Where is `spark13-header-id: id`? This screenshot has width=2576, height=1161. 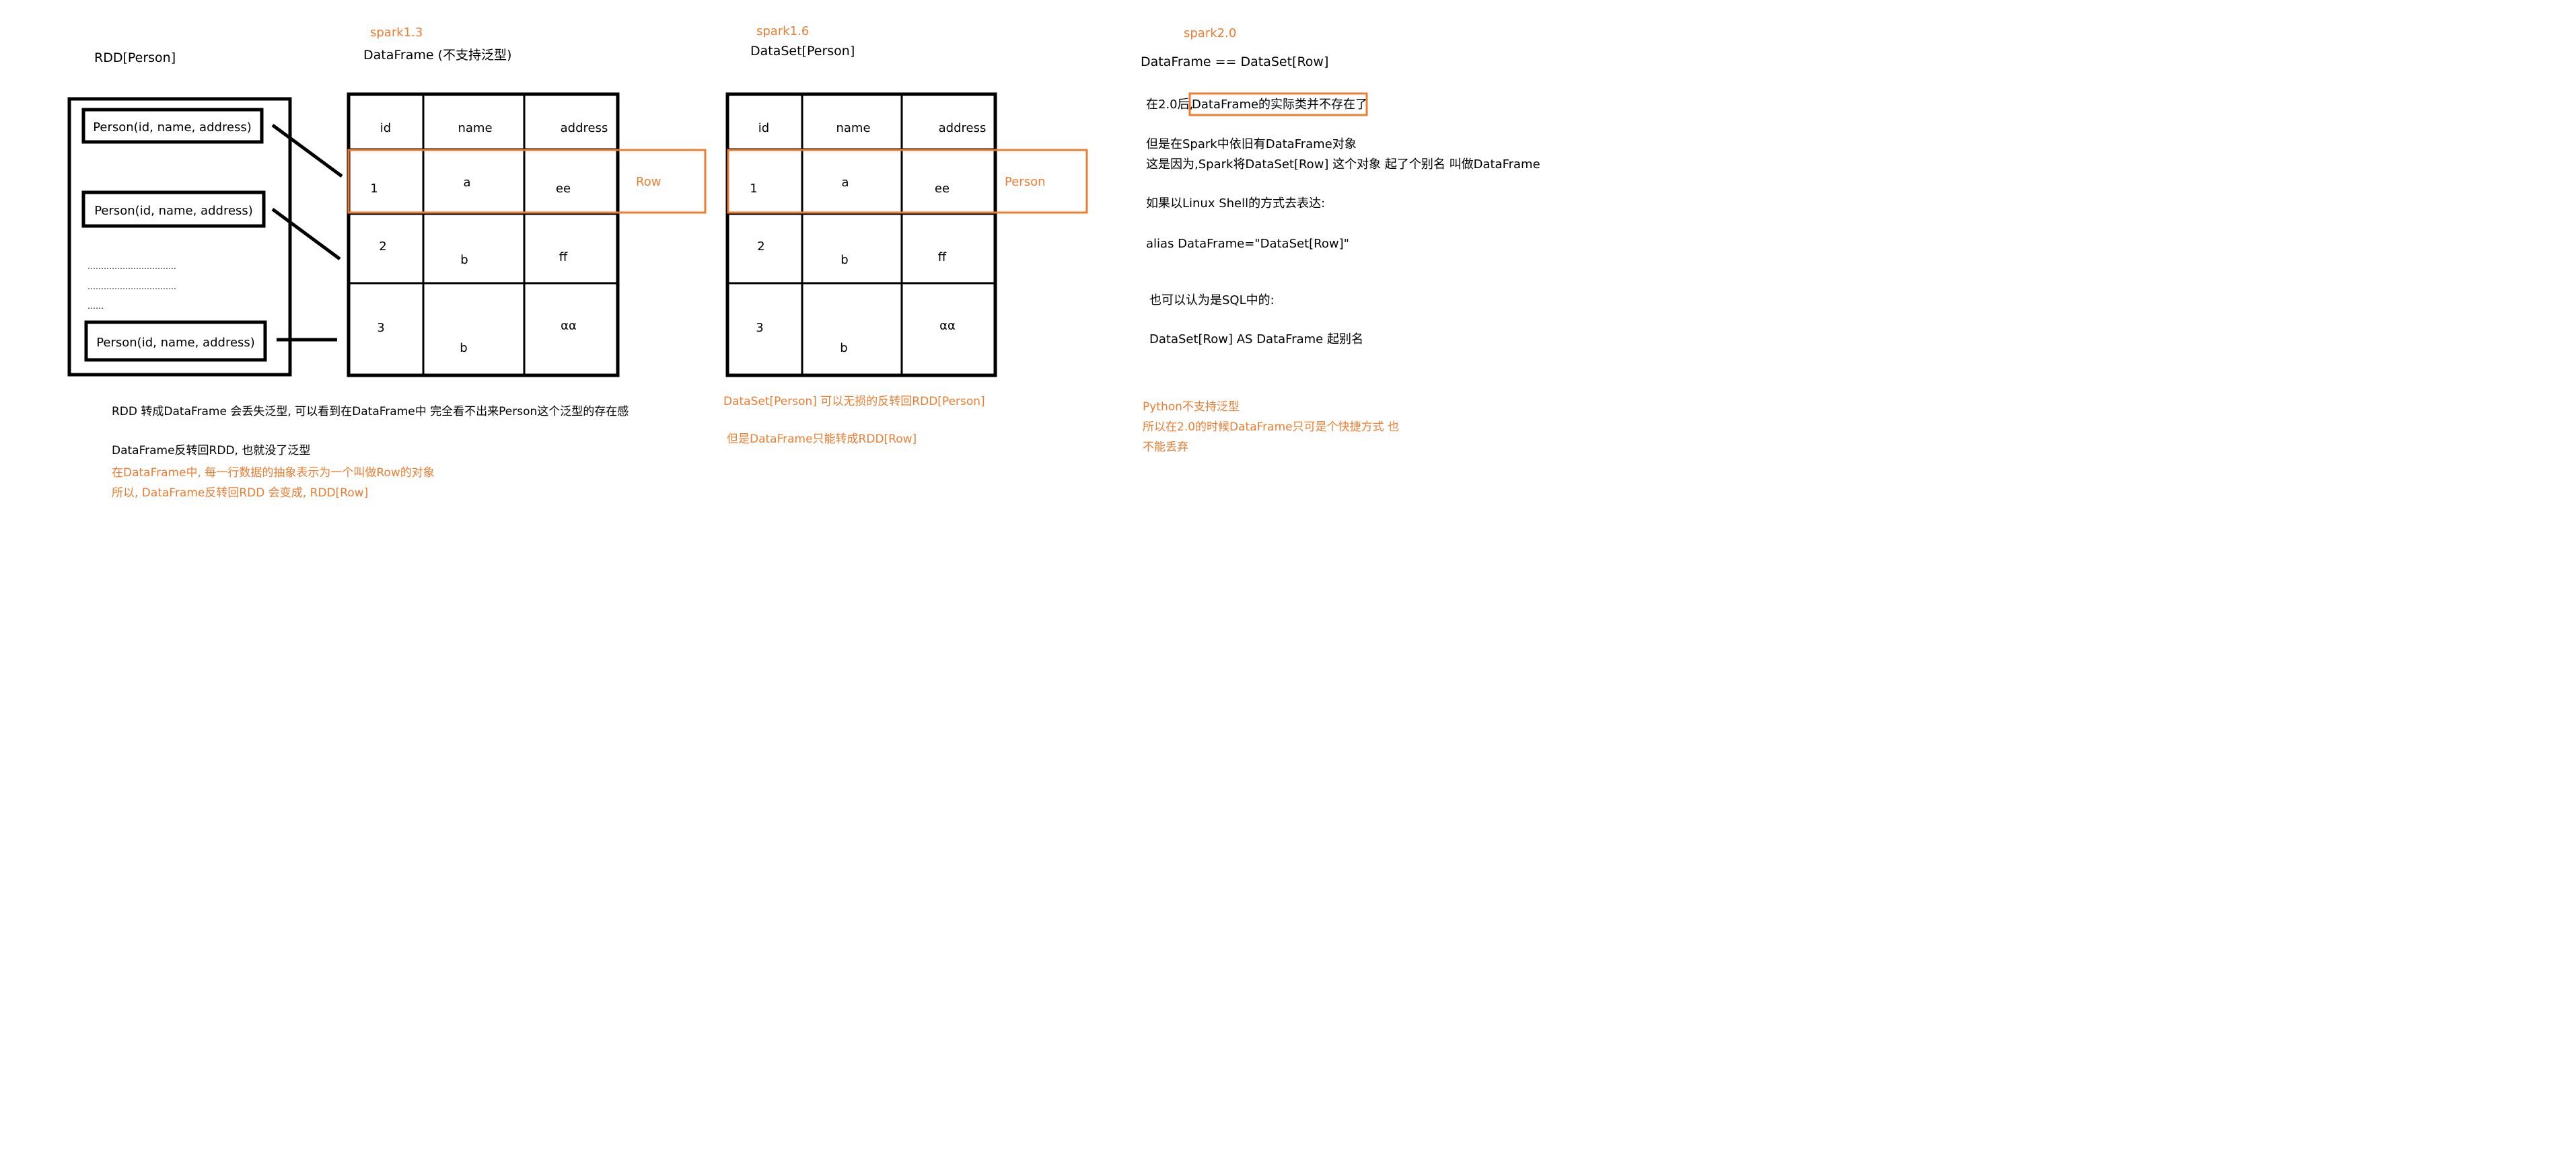
spark13-header-id: id is located at coordinates (385, 128).